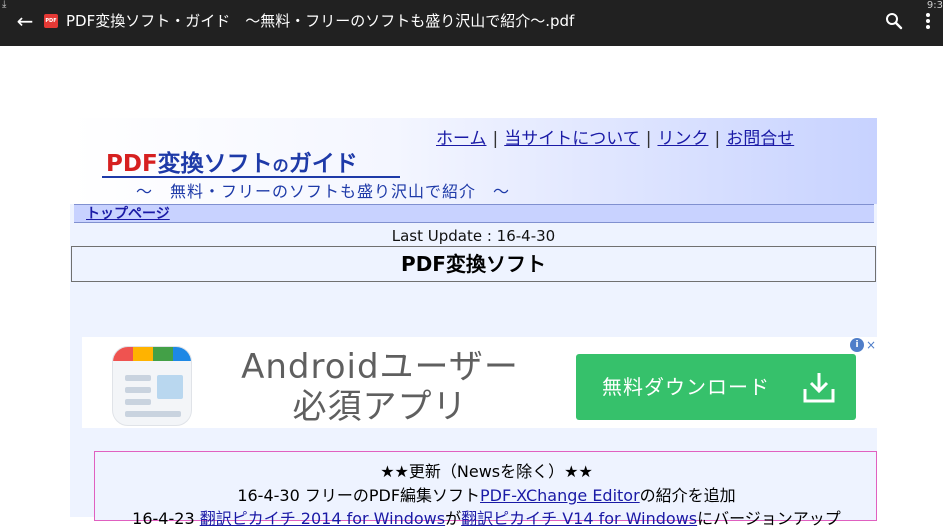 The height and width of the screenshot is (529, 943). I want to click on update-row-text: 16-4-30 フリーのPDF編集ソフト, so click(359, 495).